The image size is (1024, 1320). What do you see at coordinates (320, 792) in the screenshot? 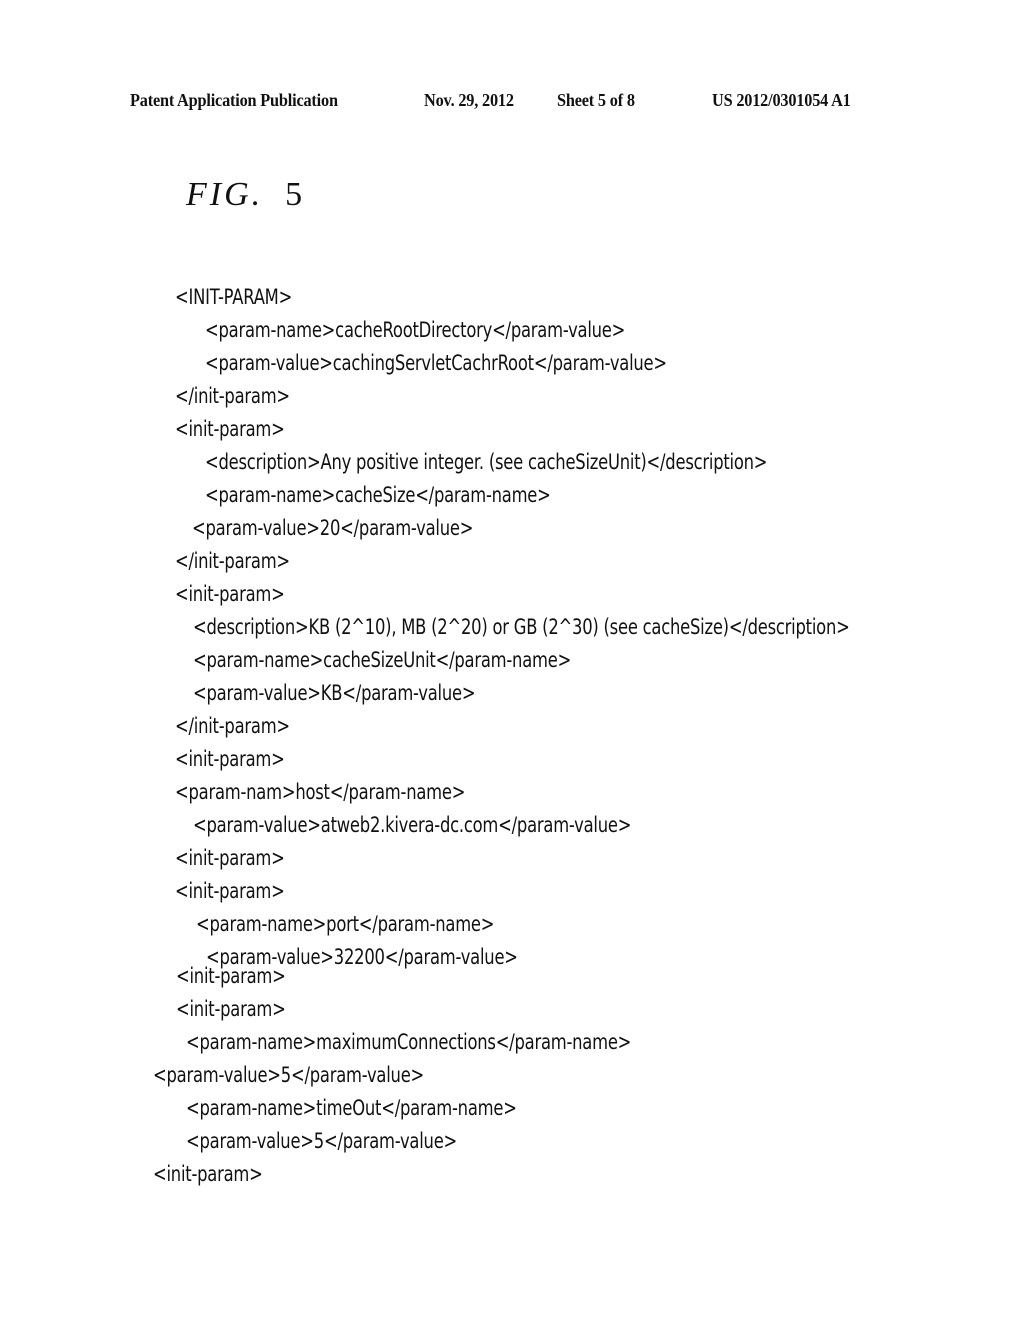
I see `code-line: <param-nam>host</param-name>` at bounding box center [320, 792].